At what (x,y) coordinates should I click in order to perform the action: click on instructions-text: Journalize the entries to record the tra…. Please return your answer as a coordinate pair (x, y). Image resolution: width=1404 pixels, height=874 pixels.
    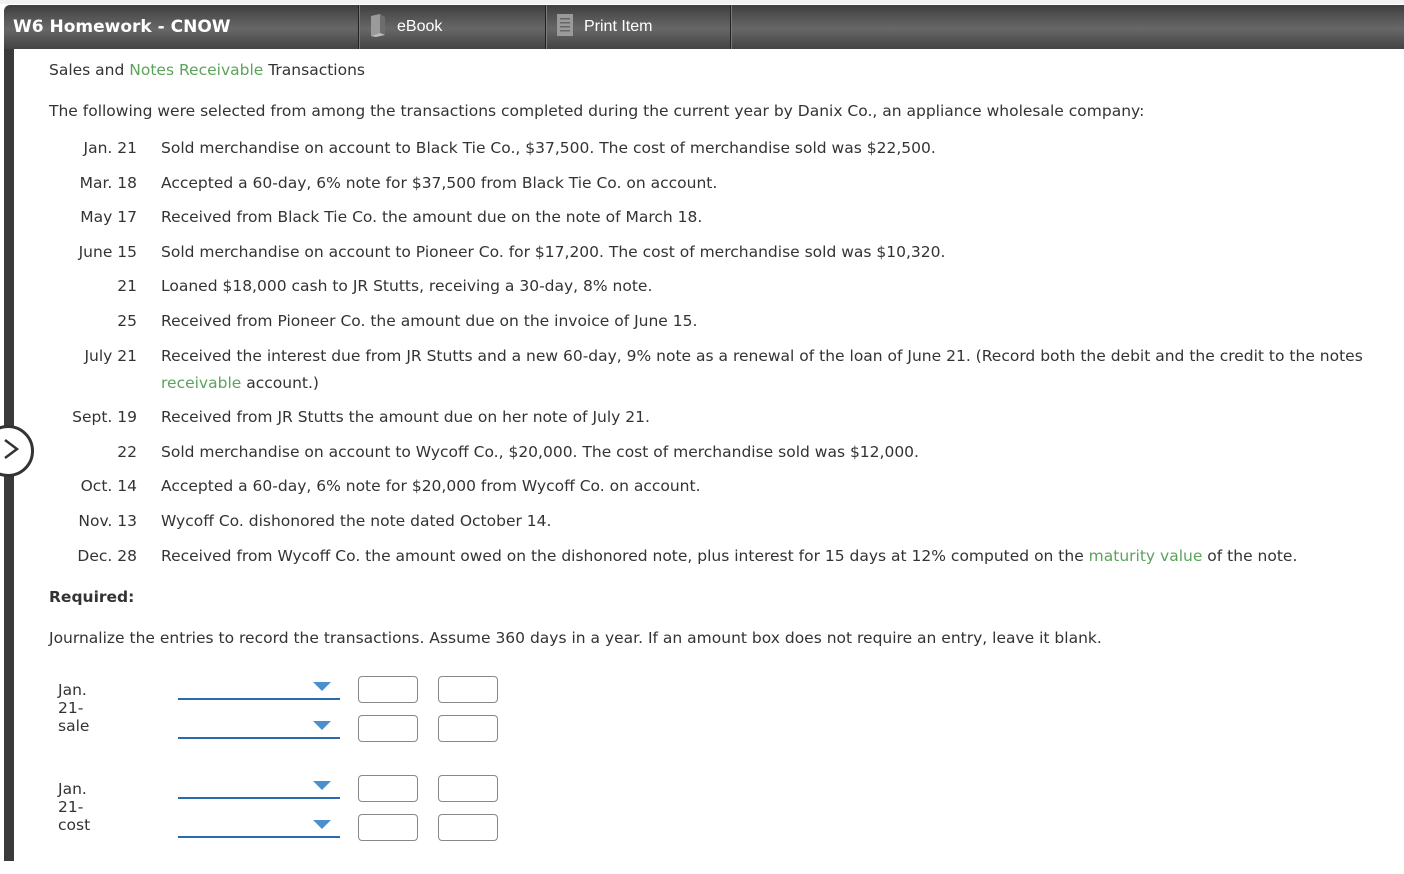
    Looking at the image, I should click on (575, 638).